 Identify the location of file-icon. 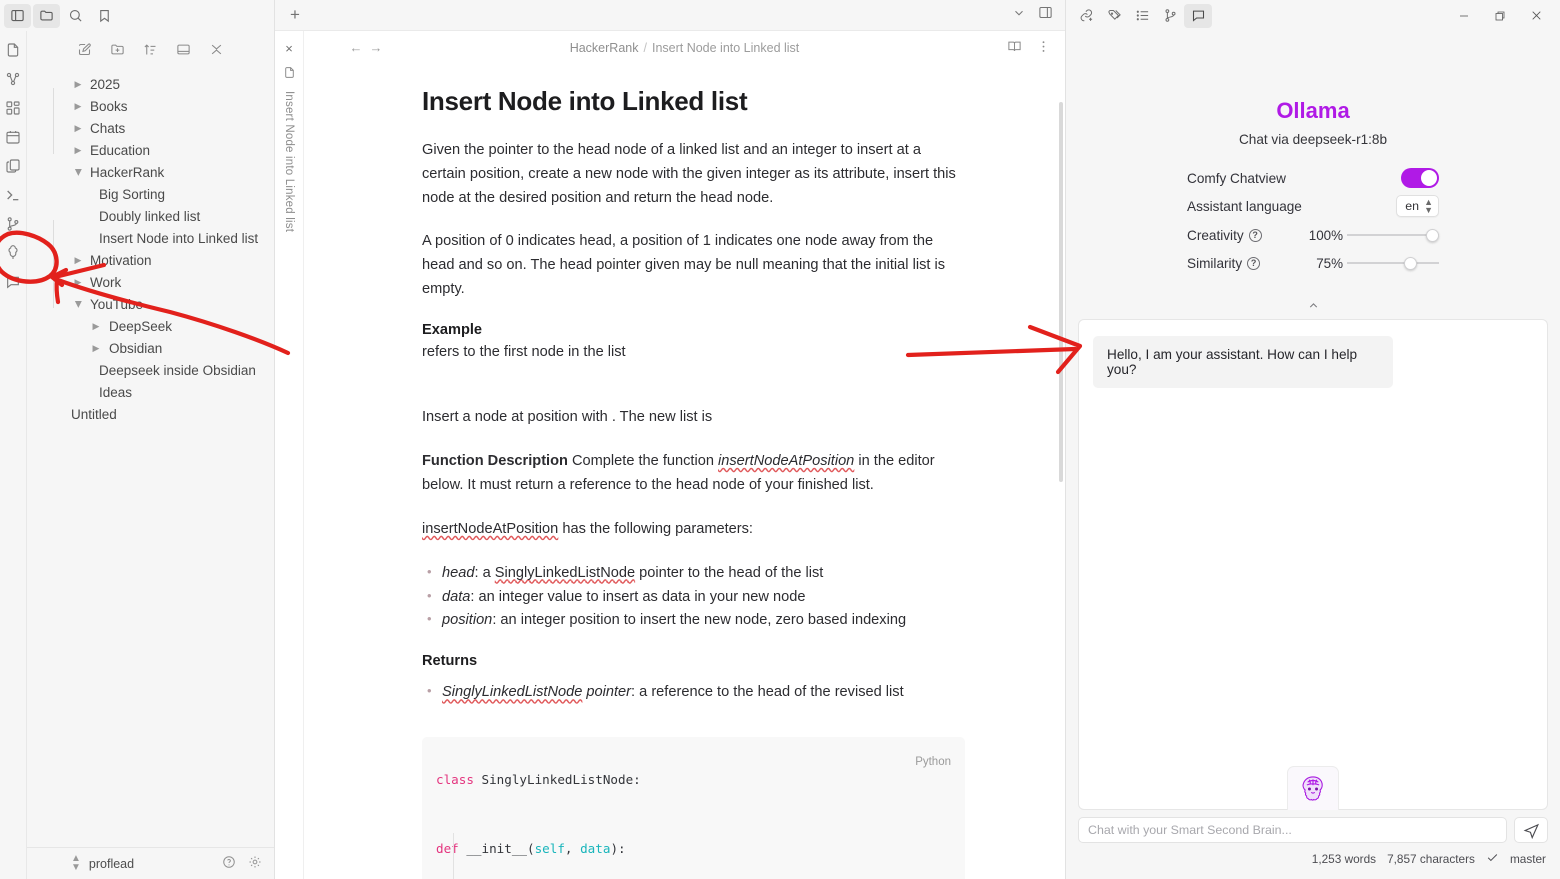
(13, 50).